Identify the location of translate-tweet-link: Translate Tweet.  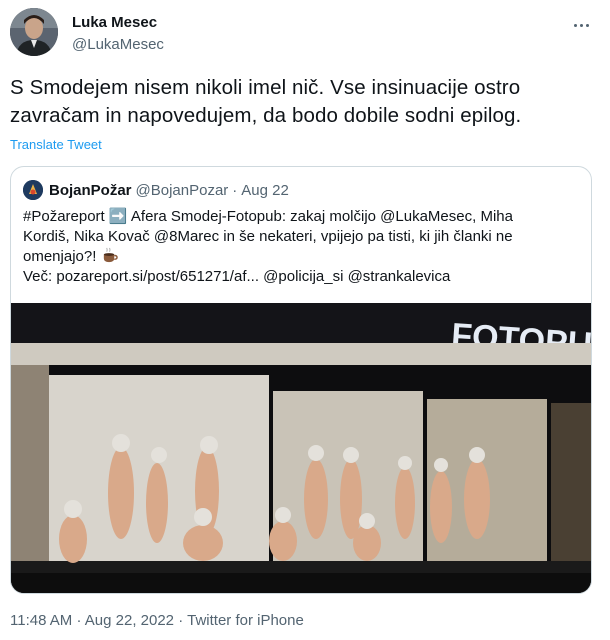
(56, 144).